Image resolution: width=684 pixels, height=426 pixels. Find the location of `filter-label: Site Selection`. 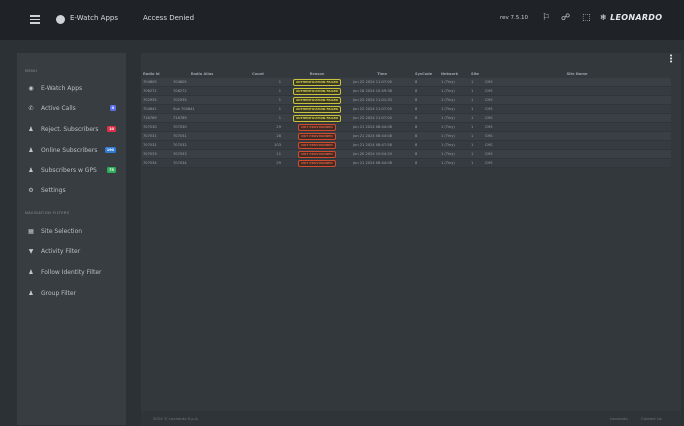

filter-label: Site Selection is located at coordinates (62, 231).